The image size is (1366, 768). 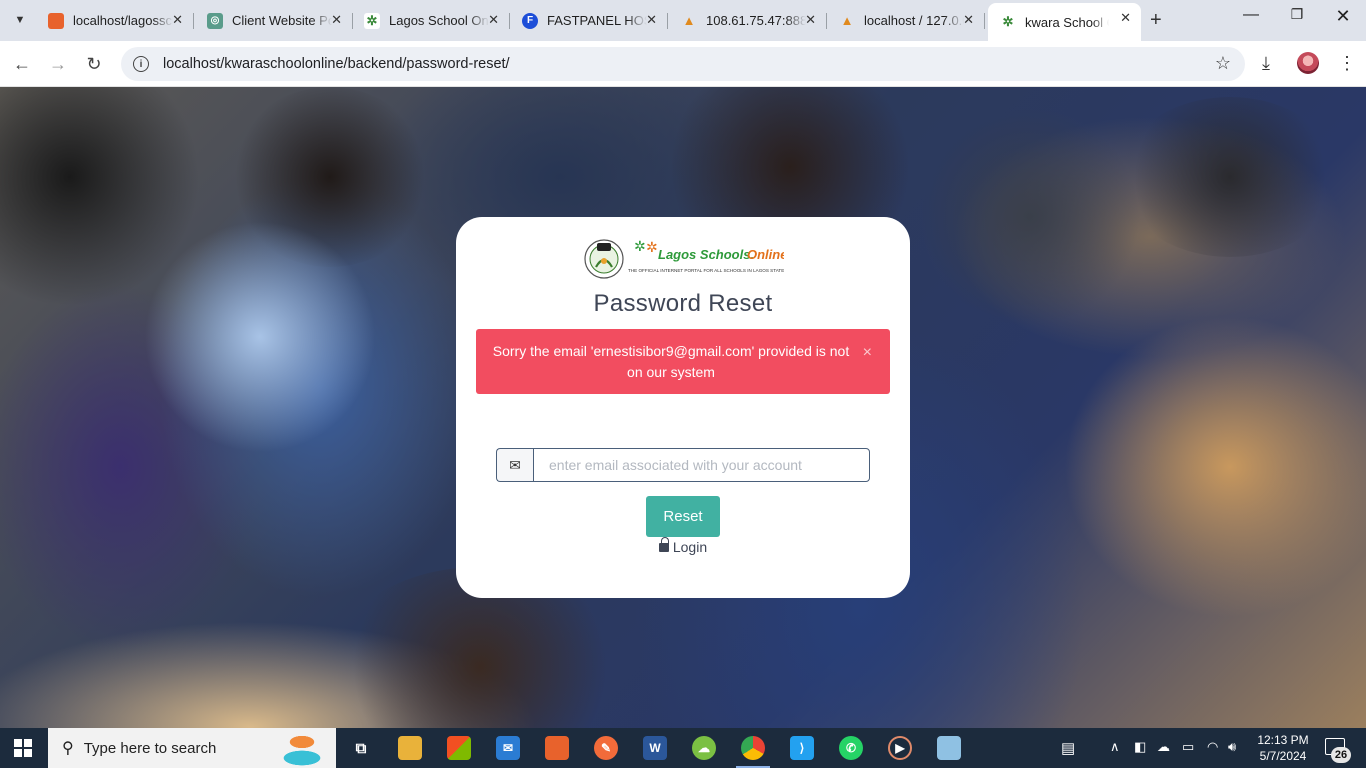 I want to click on reset-button: Reset, so click(x=683, y=516).